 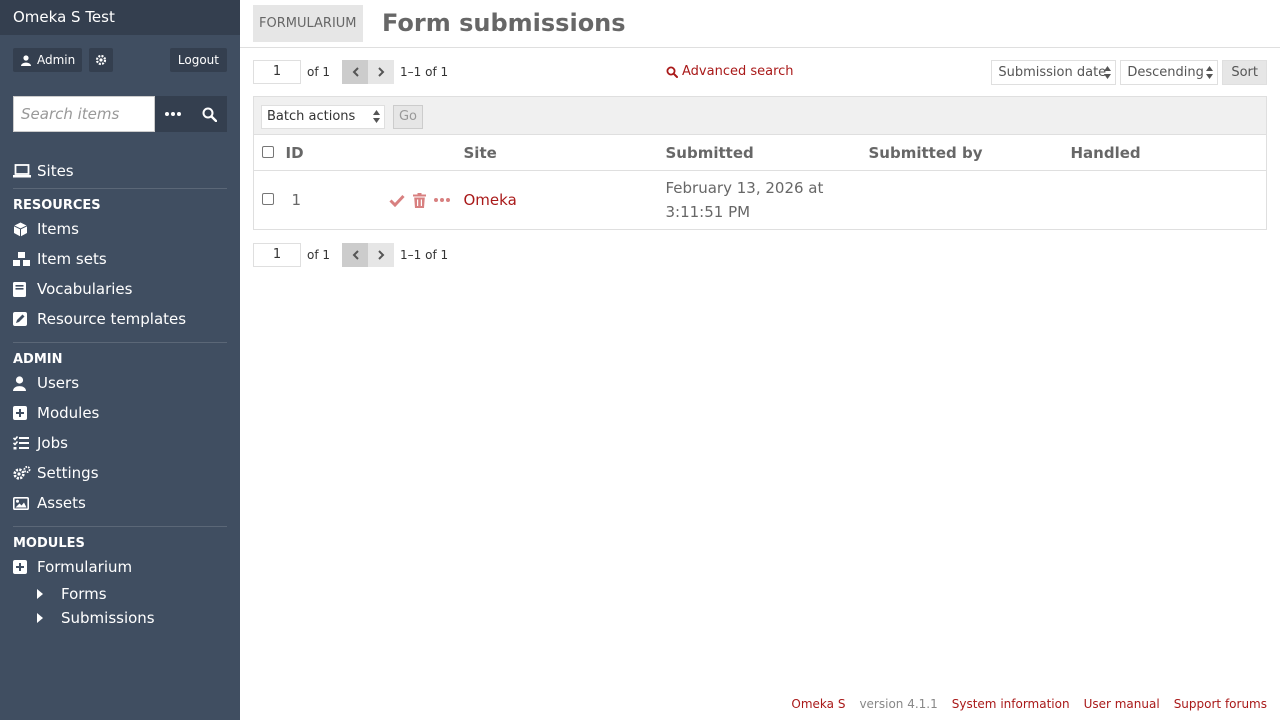 What do you see at coordinates (120, 17) in the screenshot?
I see `site-title-link: Omeka S Test` at bounding box center [120, 17].